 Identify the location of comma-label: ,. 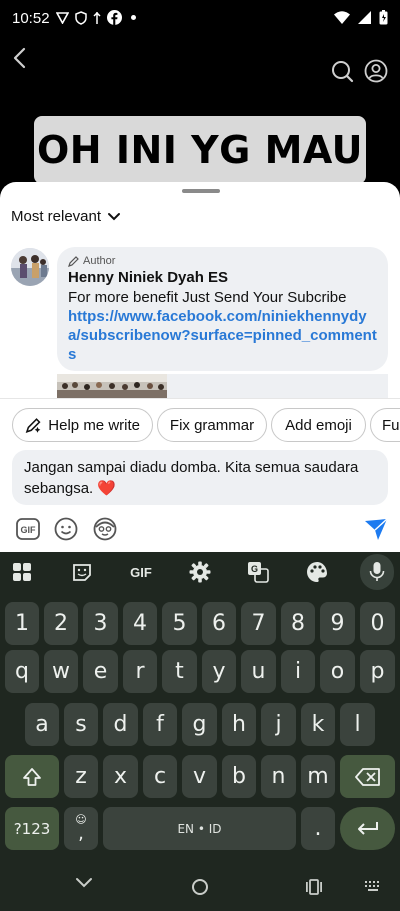
(81, 833).